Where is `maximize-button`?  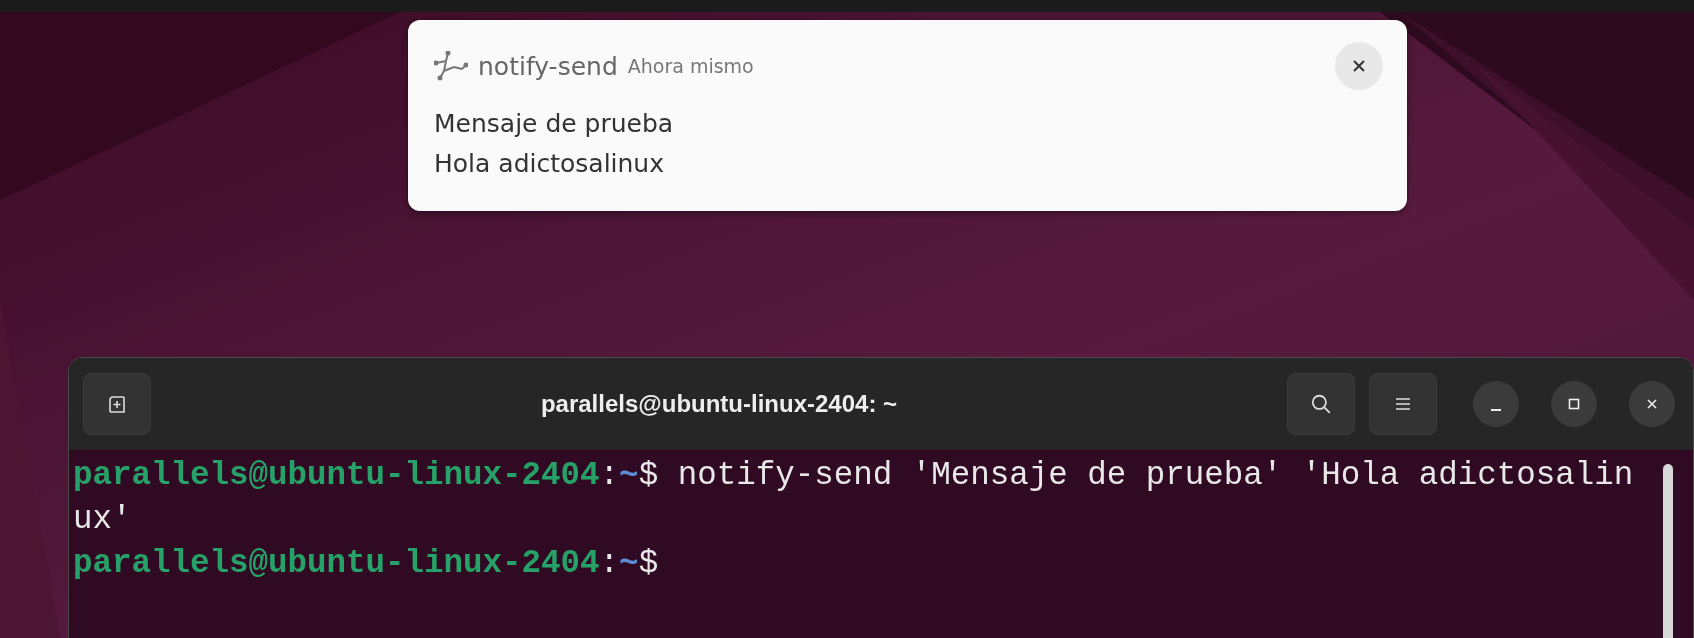
maximize-button is located at coordinates (1574, 404).